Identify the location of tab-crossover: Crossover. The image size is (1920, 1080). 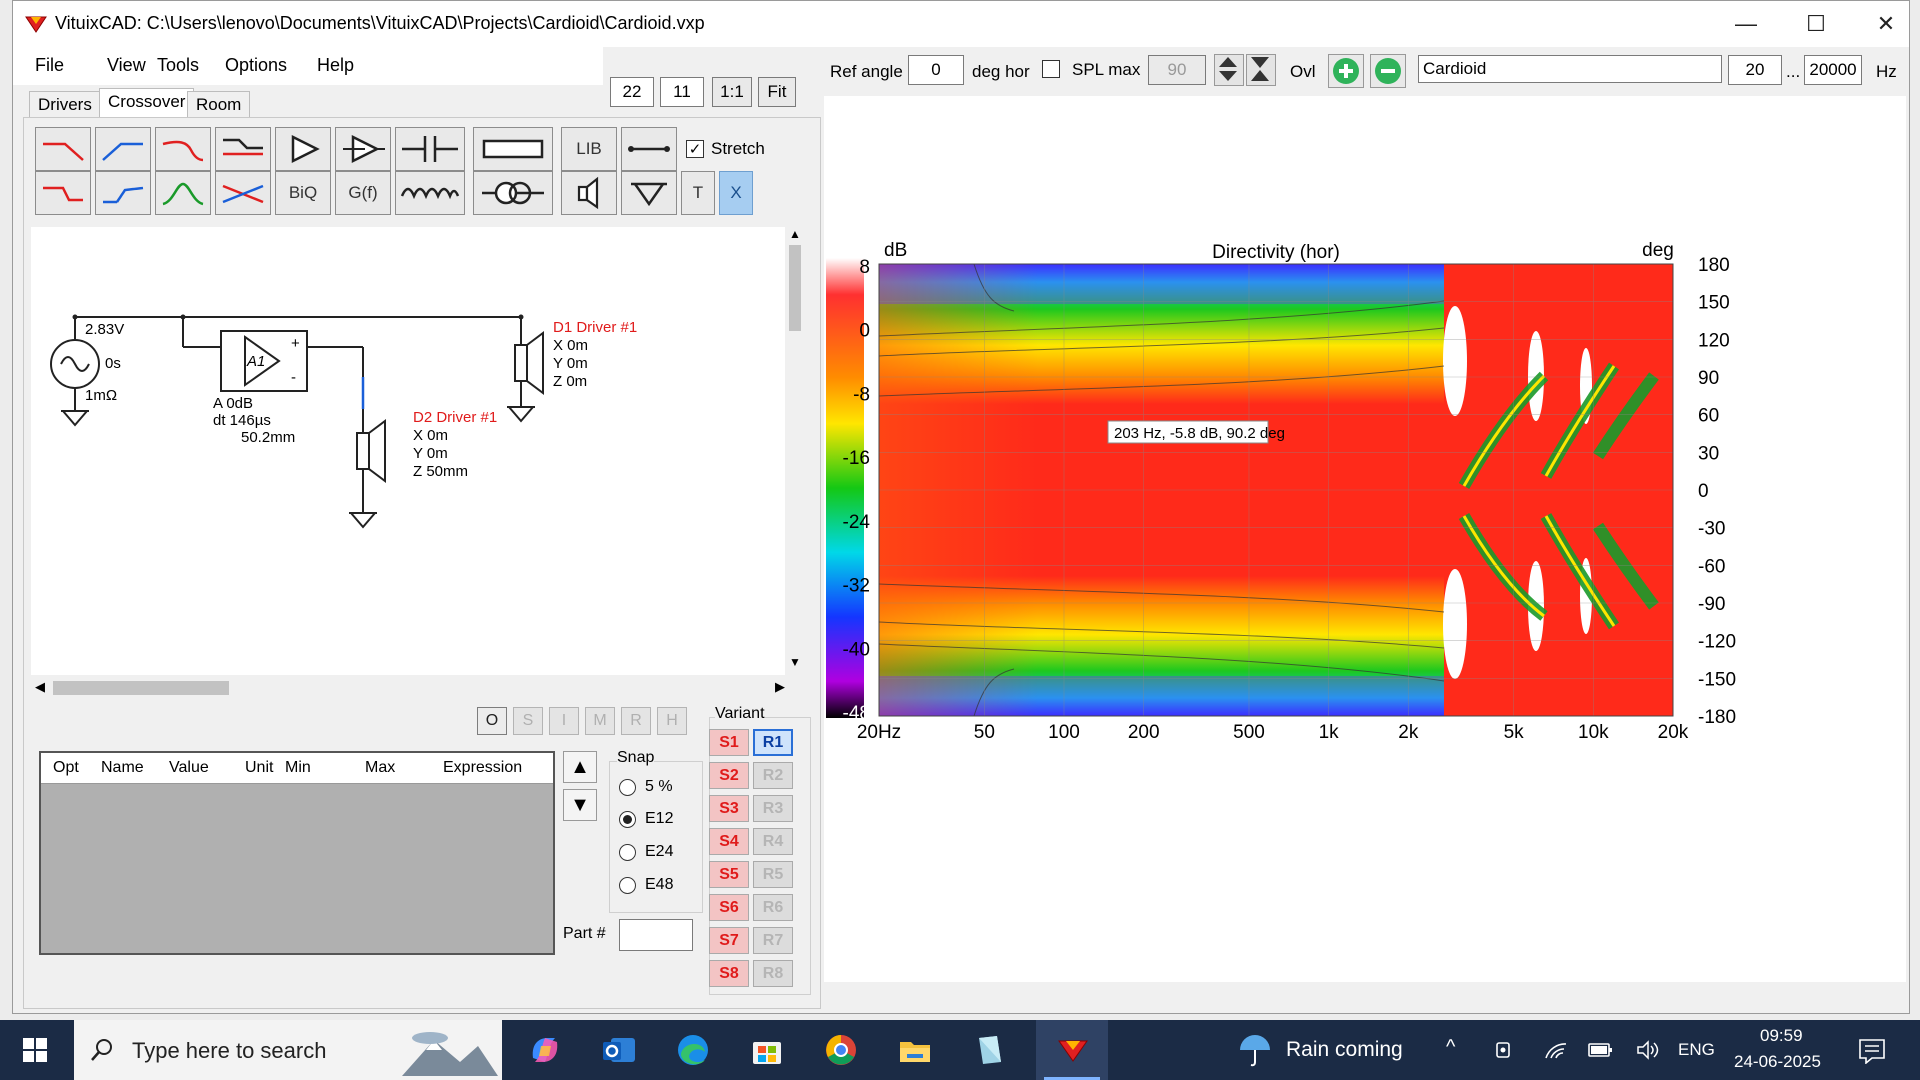
(147, 103).